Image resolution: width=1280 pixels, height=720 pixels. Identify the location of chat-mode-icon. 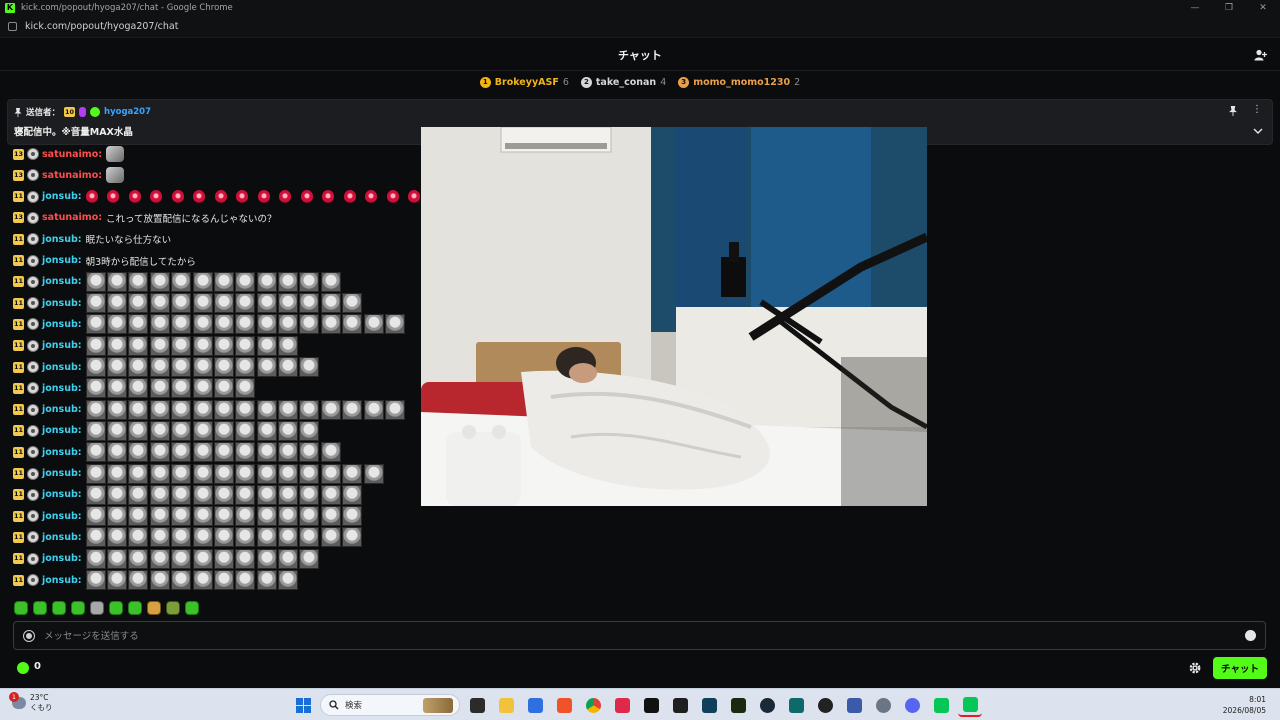
(29, 636).